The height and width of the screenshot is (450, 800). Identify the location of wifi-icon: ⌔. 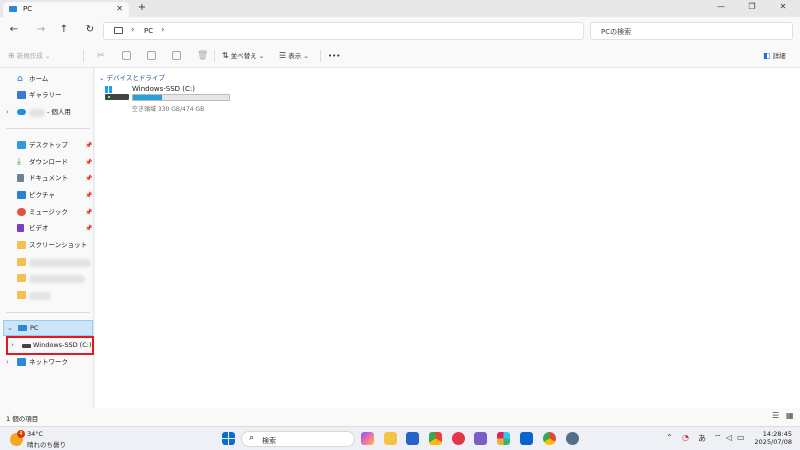
(718, 438).